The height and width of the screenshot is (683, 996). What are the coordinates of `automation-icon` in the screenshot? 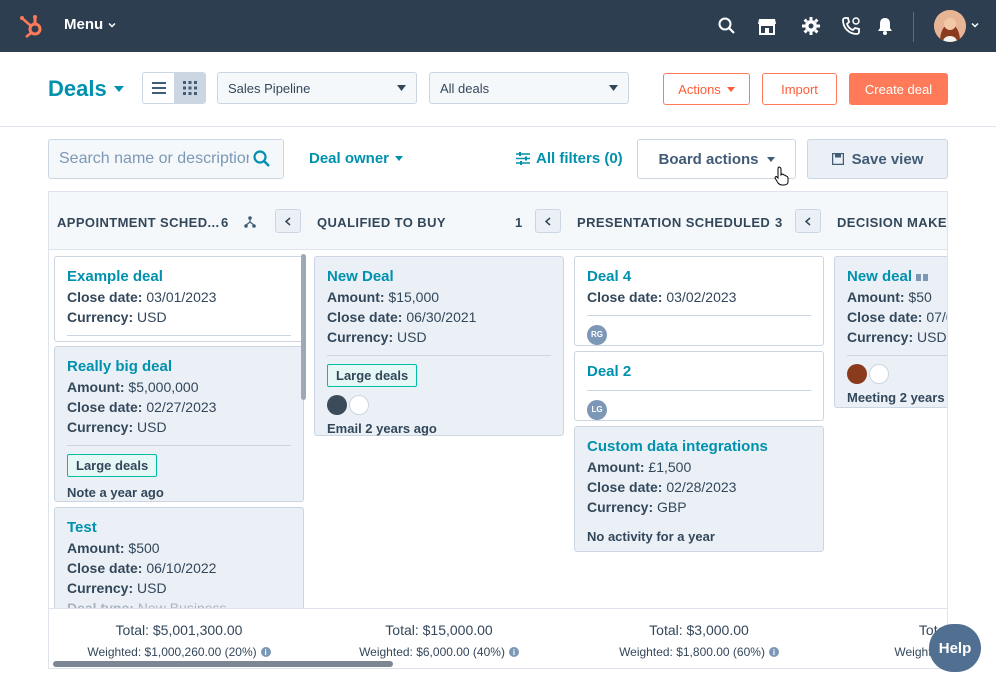 It's located at (250, 222).